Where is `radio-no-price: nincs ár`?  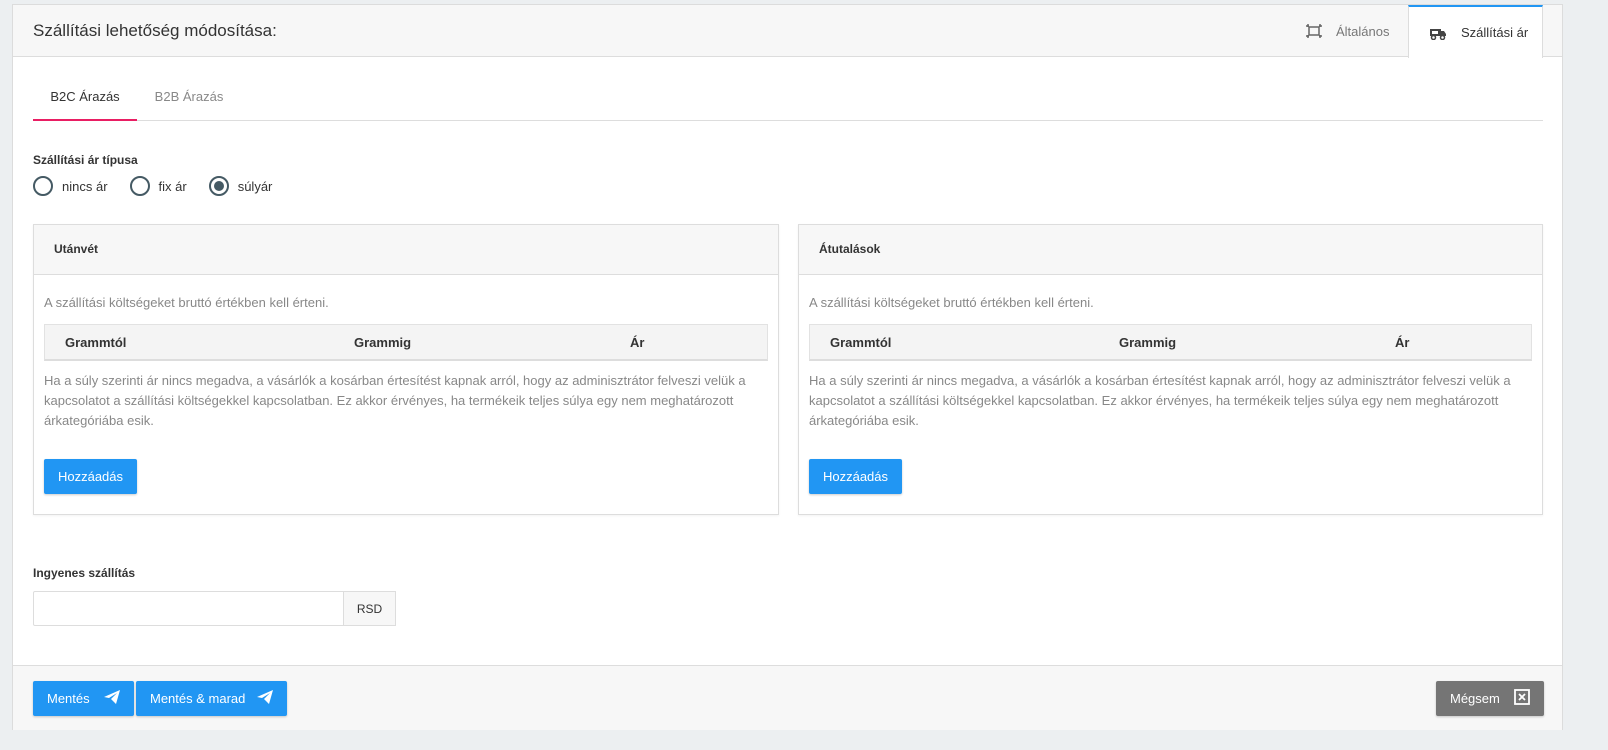
radio-no-price: nincs ár is located at coordinates (70, 186).